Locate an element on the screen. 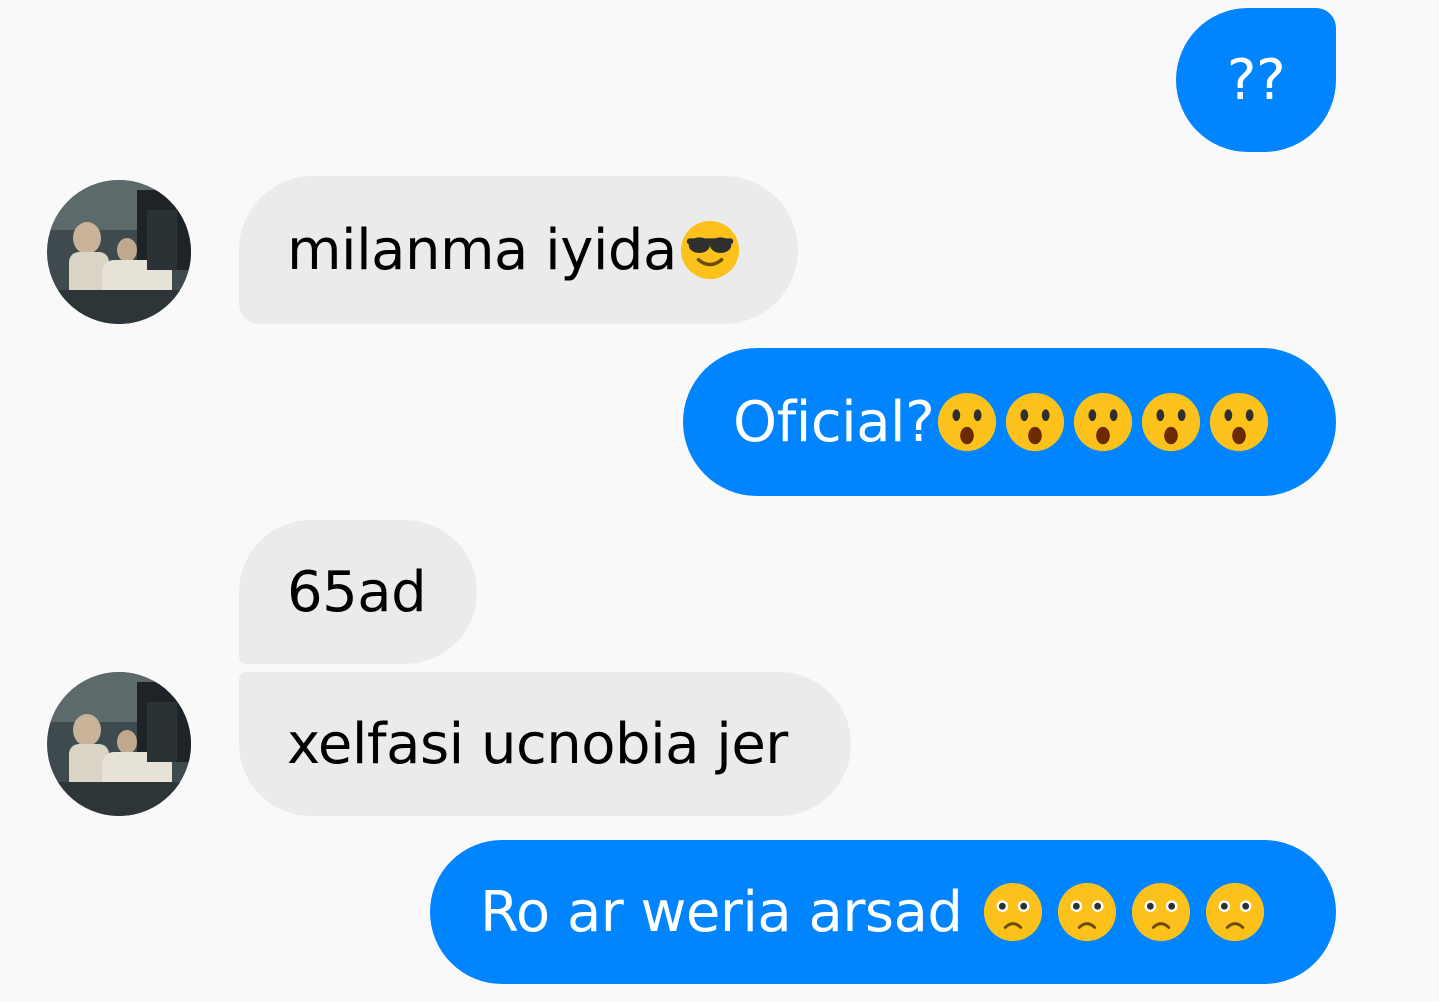 This screenshot has height=1002, width=1439. message-text: 65ad is located at coordinates (357, 592).